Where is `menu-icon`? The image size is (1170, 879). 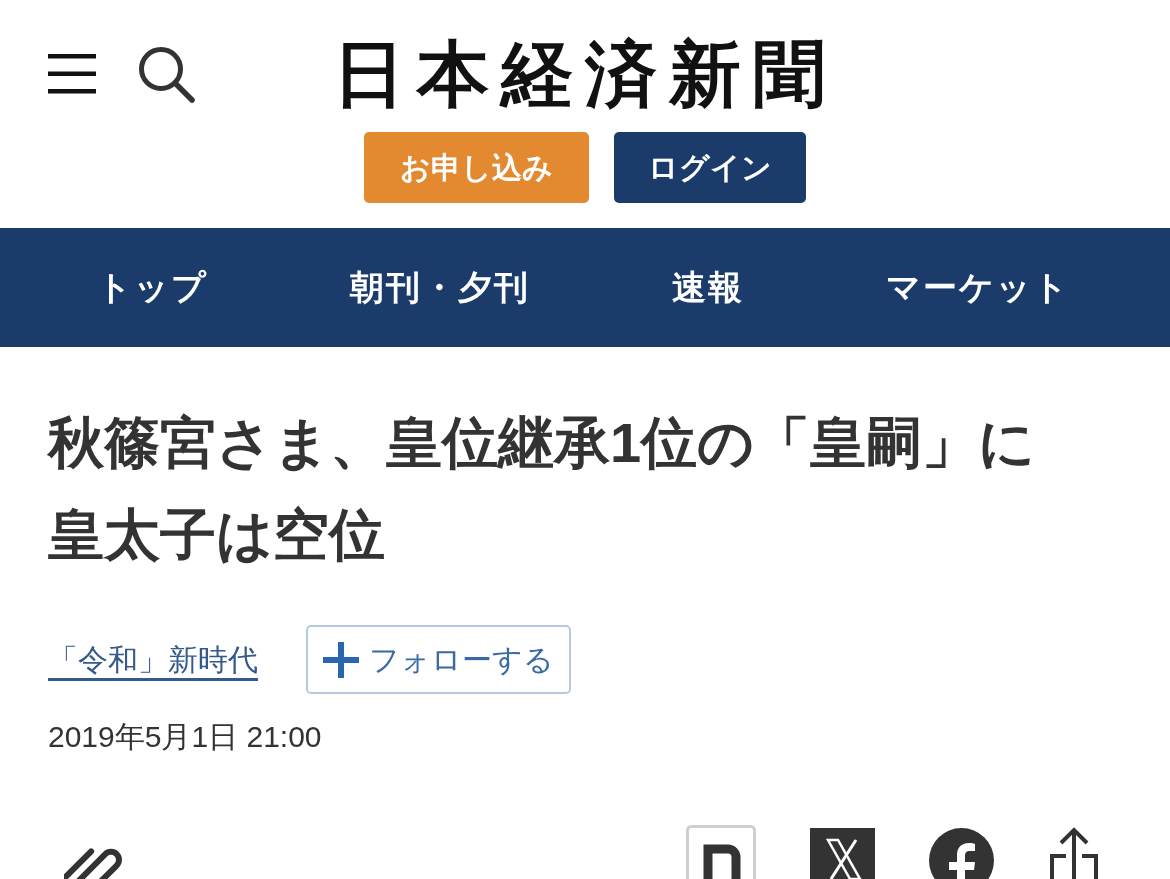 menu-icon is located at coordinates (72, 74).